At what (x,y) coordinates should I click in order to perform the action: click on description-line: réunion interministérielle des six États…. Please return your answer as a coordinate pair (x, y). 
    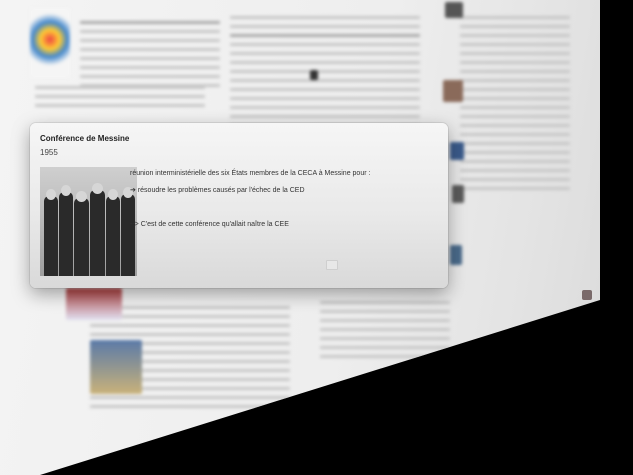
    Looking at the image, I should click on (250, 173).